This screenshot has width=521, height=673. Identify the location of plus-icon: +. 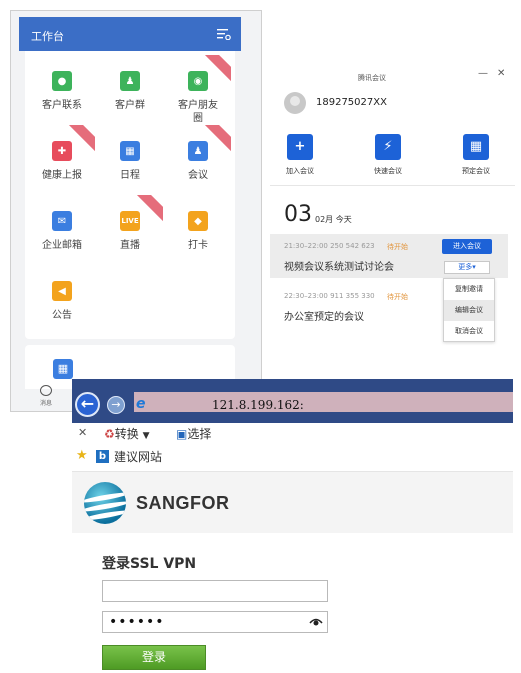
(300, 147).